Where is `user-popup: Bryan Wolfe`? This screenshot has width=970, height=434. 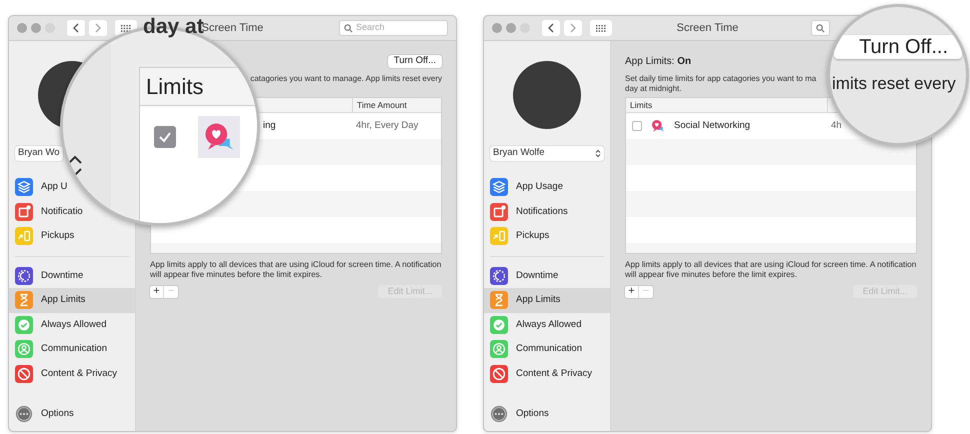
user-popup: Bryan Wolfe is located at coordinates (547, 153).